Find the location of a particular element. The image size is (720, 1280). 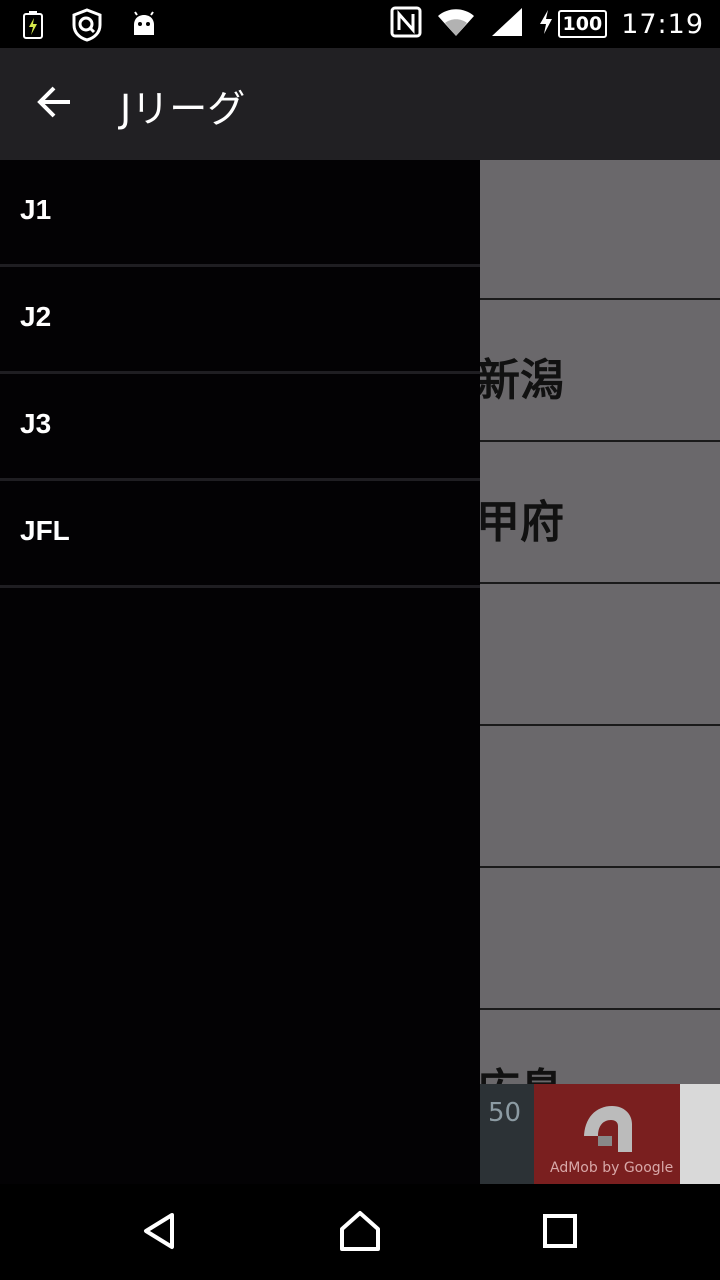

drawer-item-j1: J1 is located at coordinates (240, 213).